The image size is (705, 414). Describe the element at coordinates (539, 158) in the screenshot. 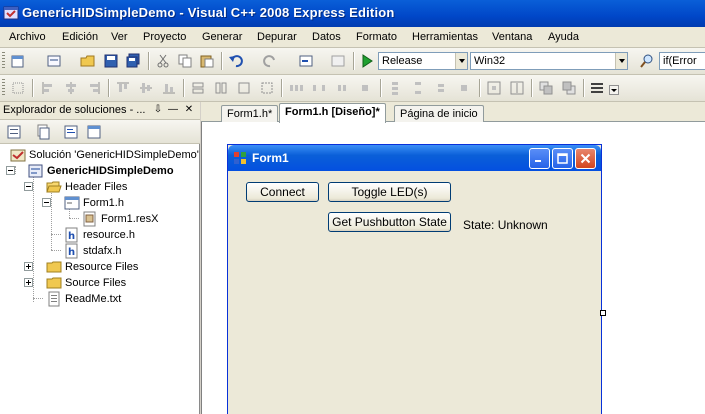

I see `minimize-button` at that location.